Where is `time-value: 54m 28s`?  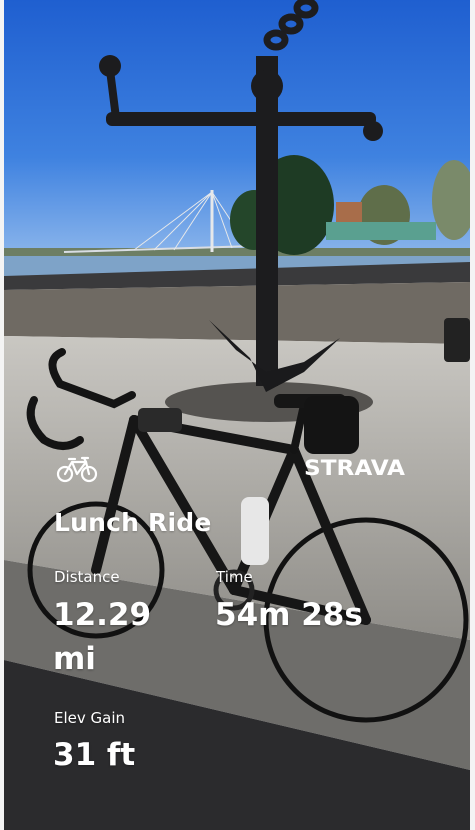 time-value: 54m 28s is located at coordinates (289, 615).